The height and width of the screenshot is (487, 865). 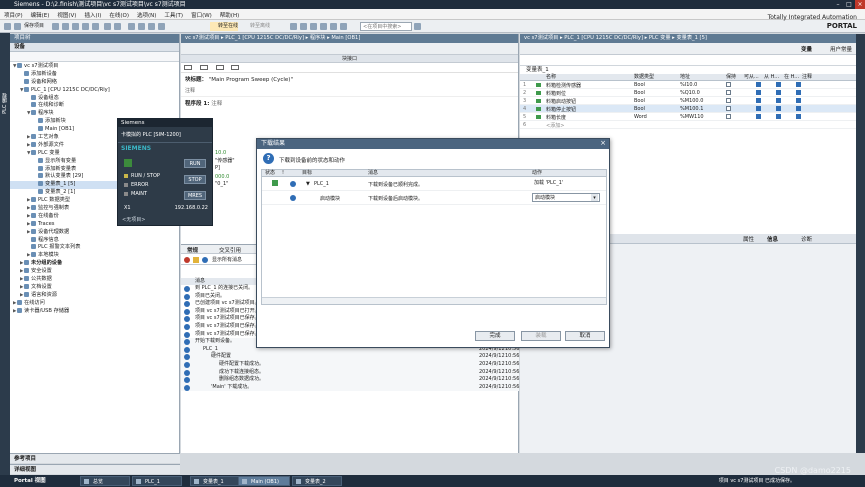 I want to click on tag-row: 2 料箱到位 Bool %Q10.0, so click(x=688, y=93).